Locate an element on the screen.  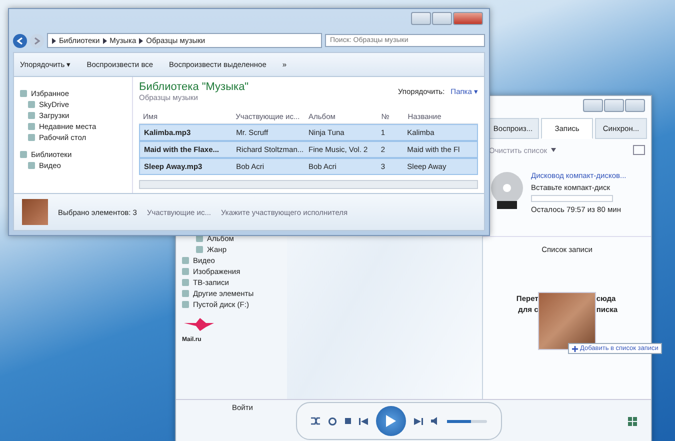
play-icon is located at coordinates (390, 421).